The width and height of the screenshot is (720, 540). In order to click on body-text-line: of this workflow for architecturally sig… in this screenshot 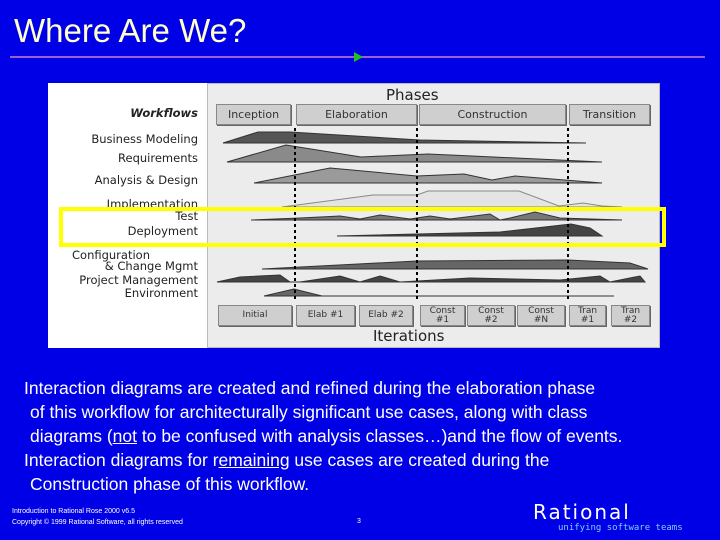, I will do `click(309, 412)`.